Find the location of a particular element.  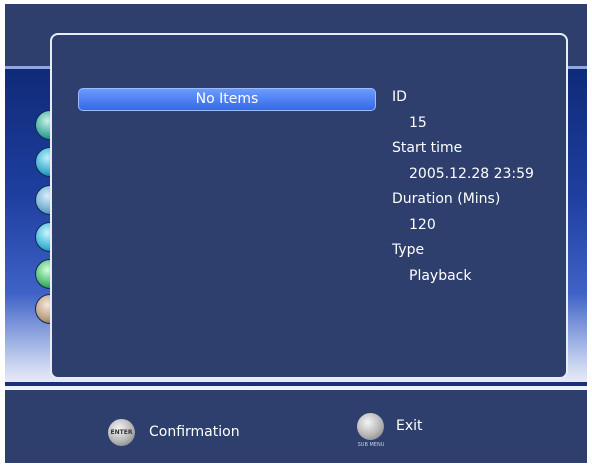

exit-button: SUB MENU Exit is located at coordinates (389, 432).